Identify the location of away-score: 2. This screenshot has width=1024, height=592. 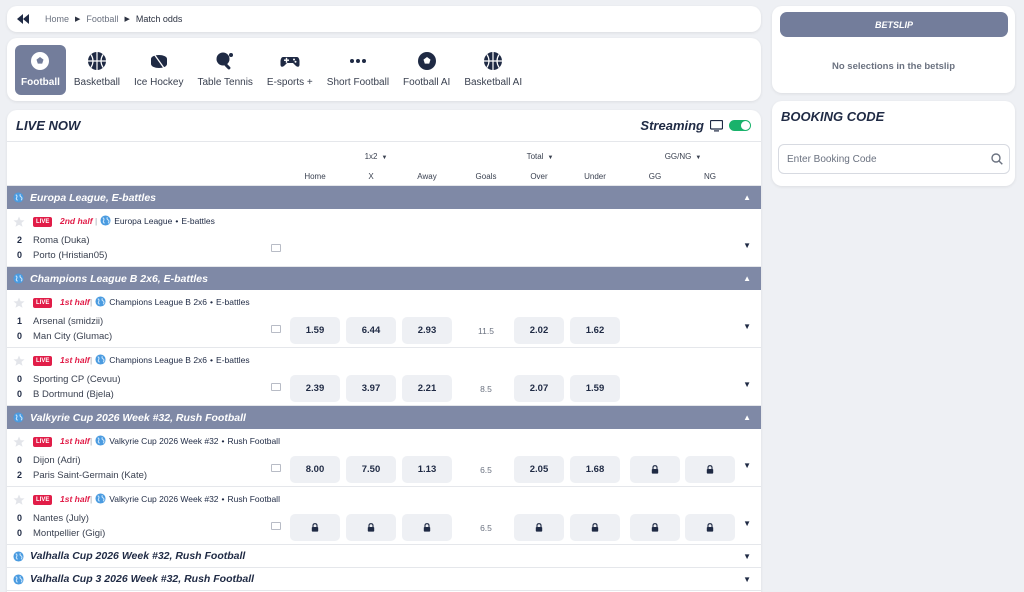
(20, 475).